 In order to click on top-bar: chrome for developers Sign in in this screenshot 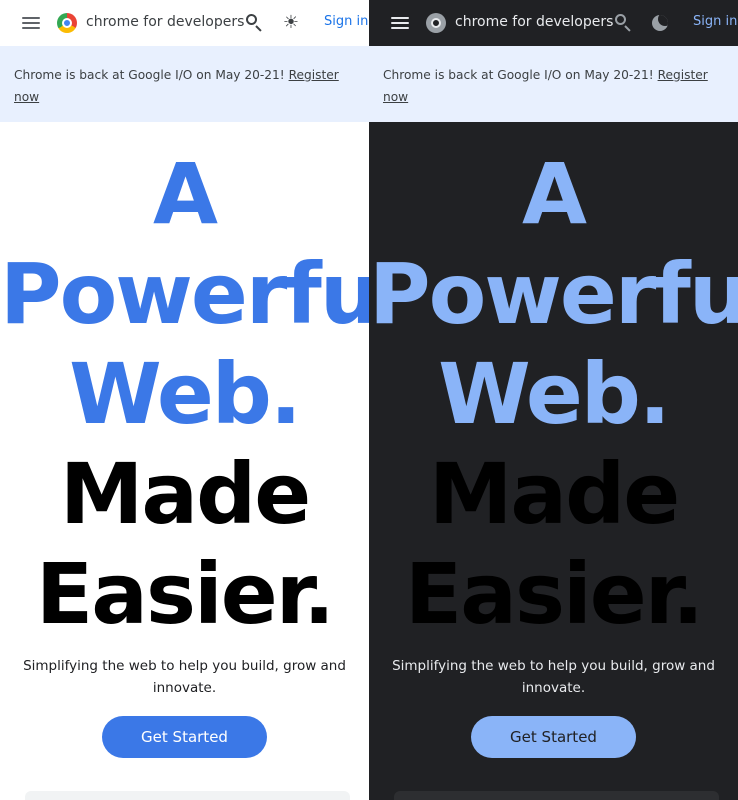, I will do `click(553, 23)`.